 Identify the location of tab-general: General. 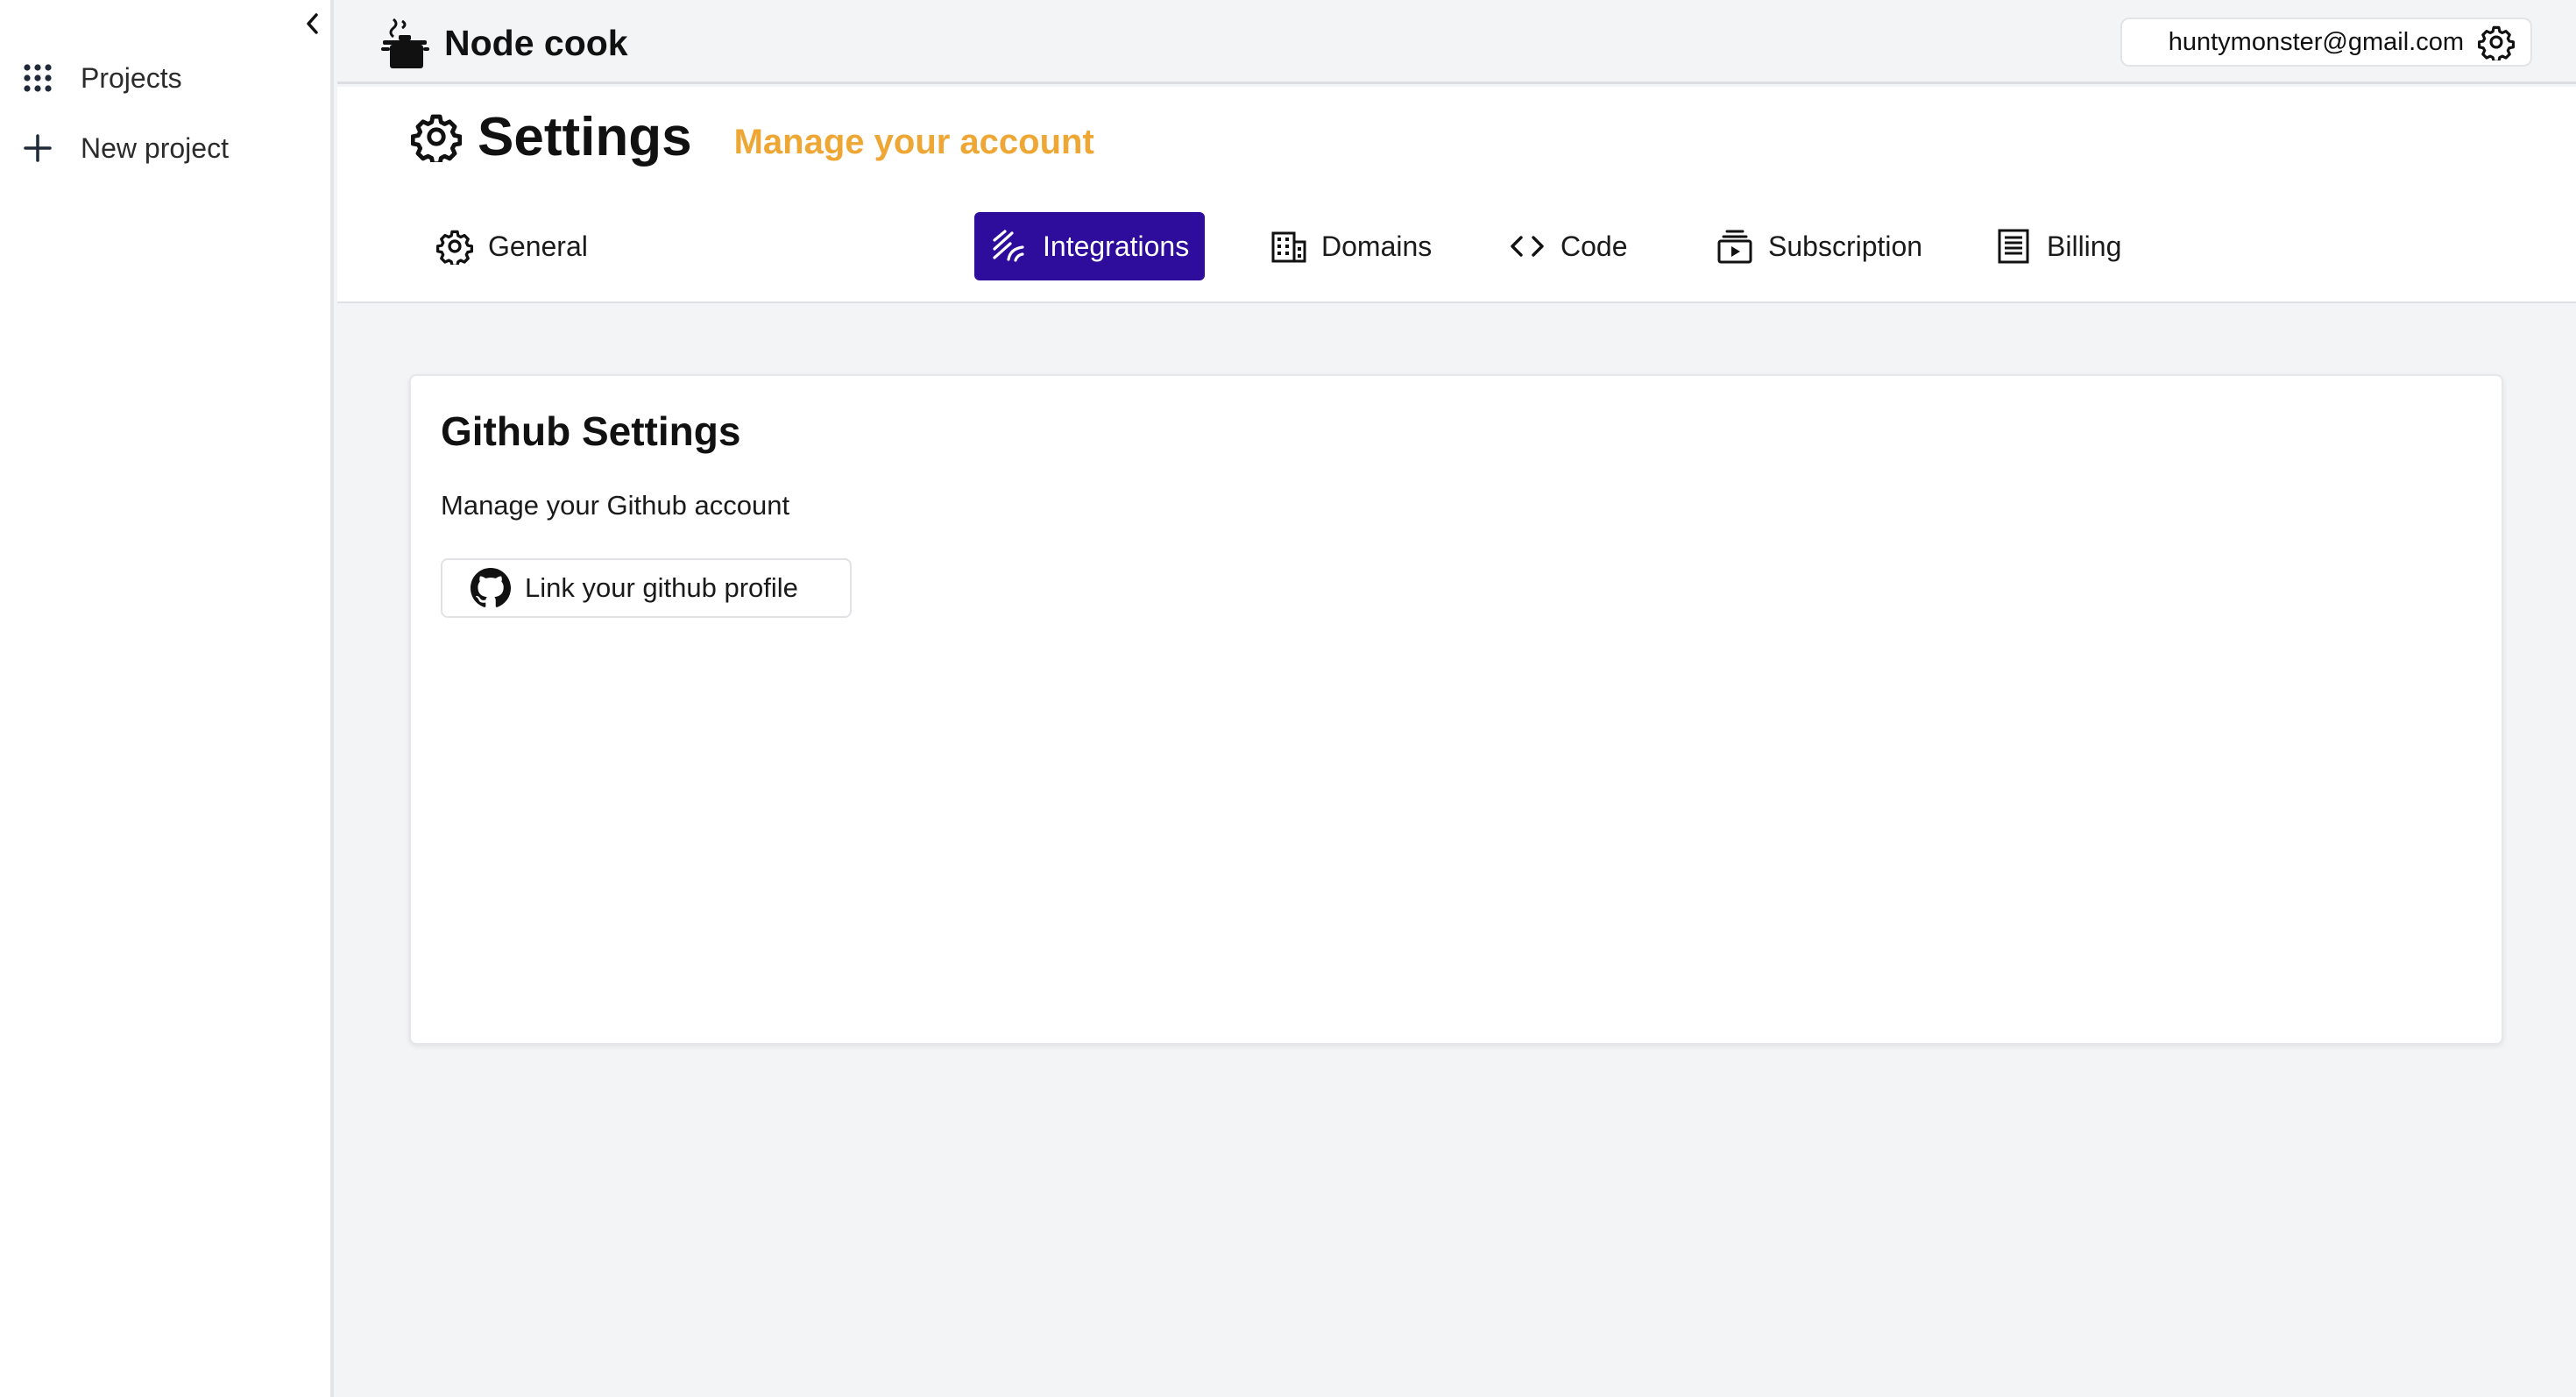
(512, 246).